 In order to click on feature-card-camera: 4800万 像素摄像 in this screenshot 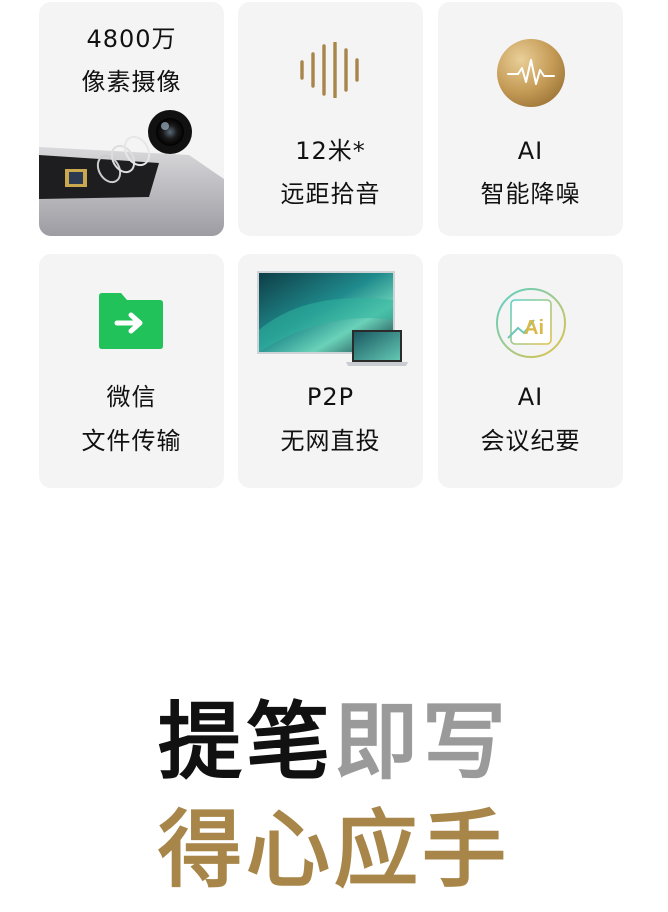, I will do `click(131, 119)`.